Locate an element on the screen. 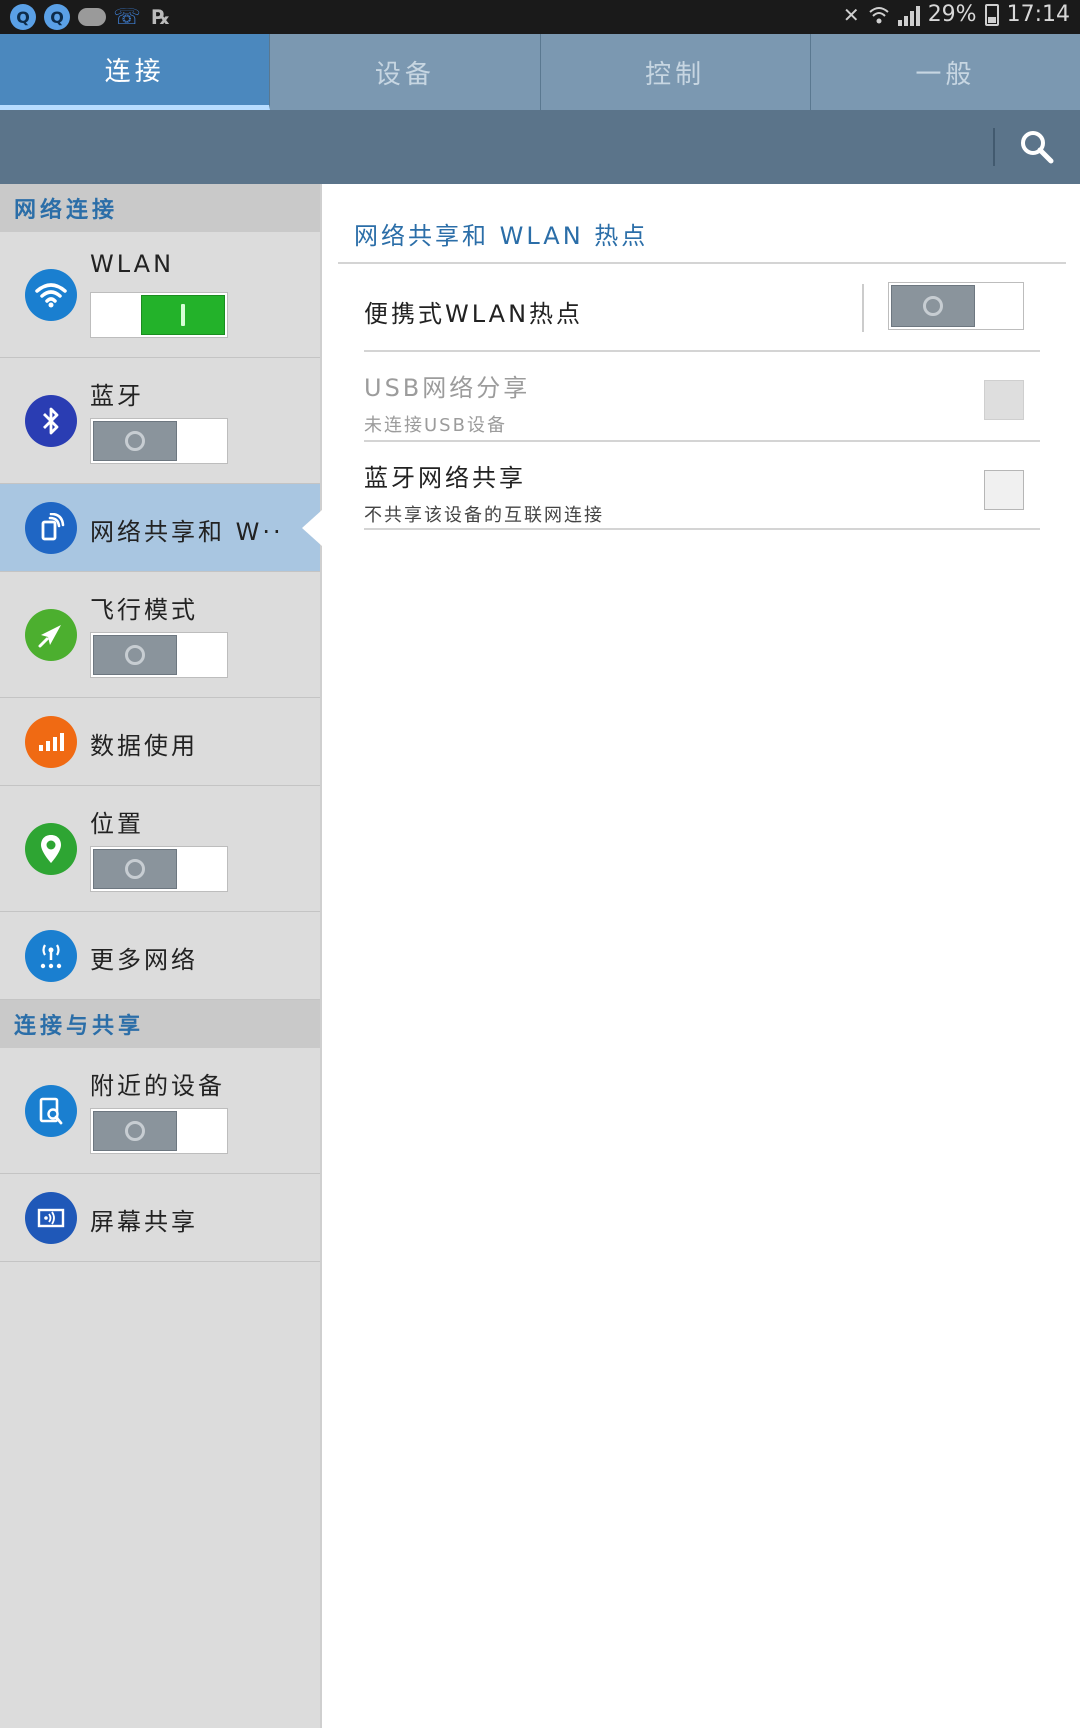  screen-share-icon is located at coordinates (51, 1218).